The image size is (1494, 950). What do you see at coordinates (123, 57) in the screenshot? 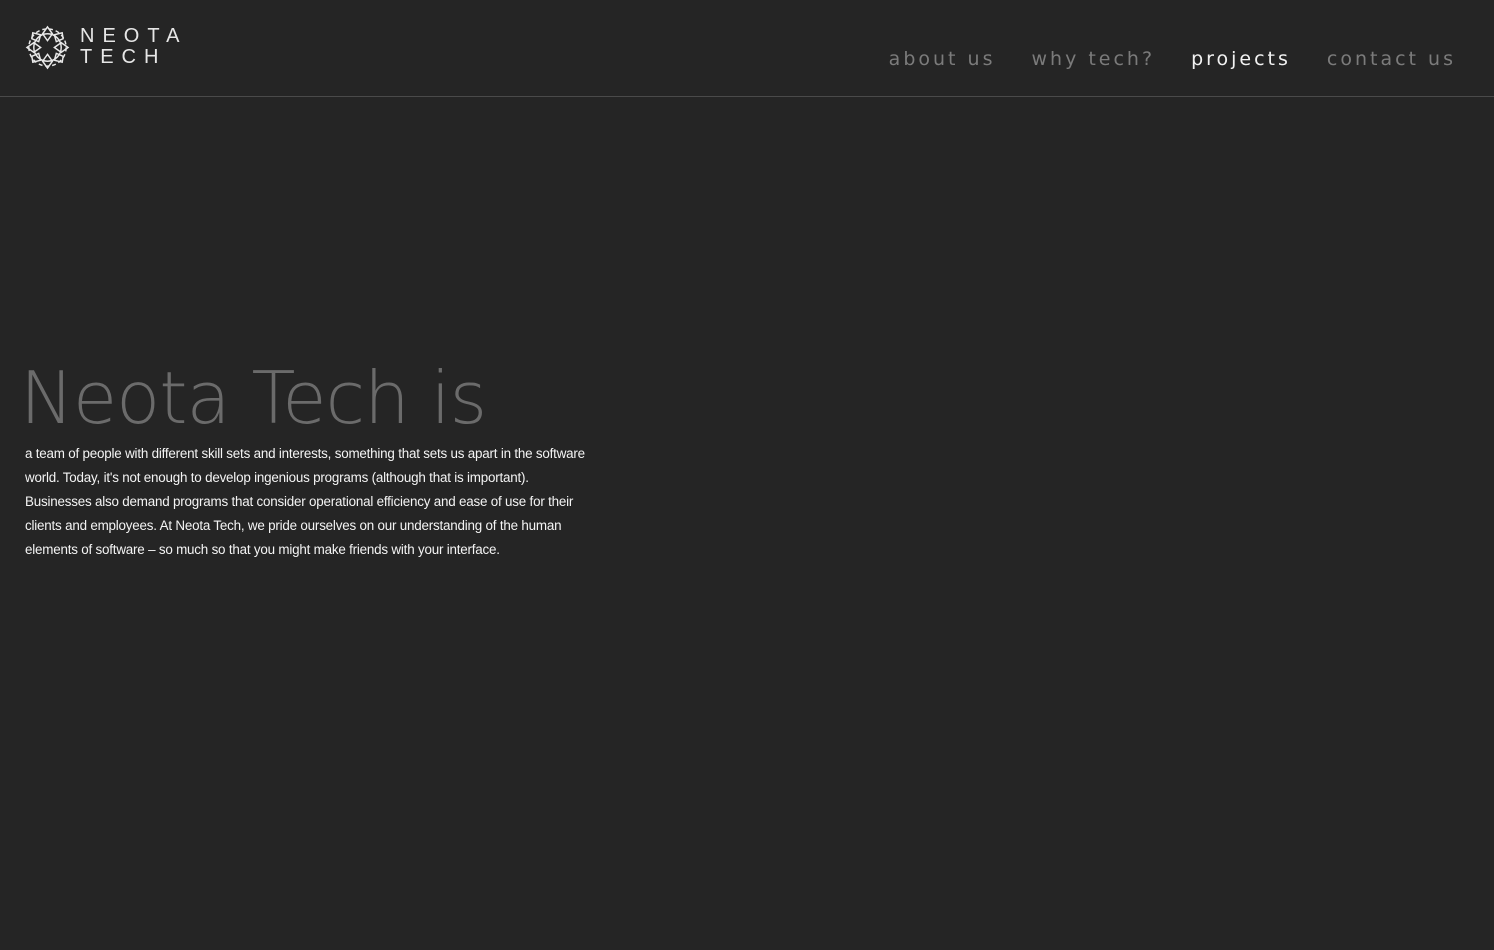
I see `logo-line-2: TECH` at bounding box center [123, 57].